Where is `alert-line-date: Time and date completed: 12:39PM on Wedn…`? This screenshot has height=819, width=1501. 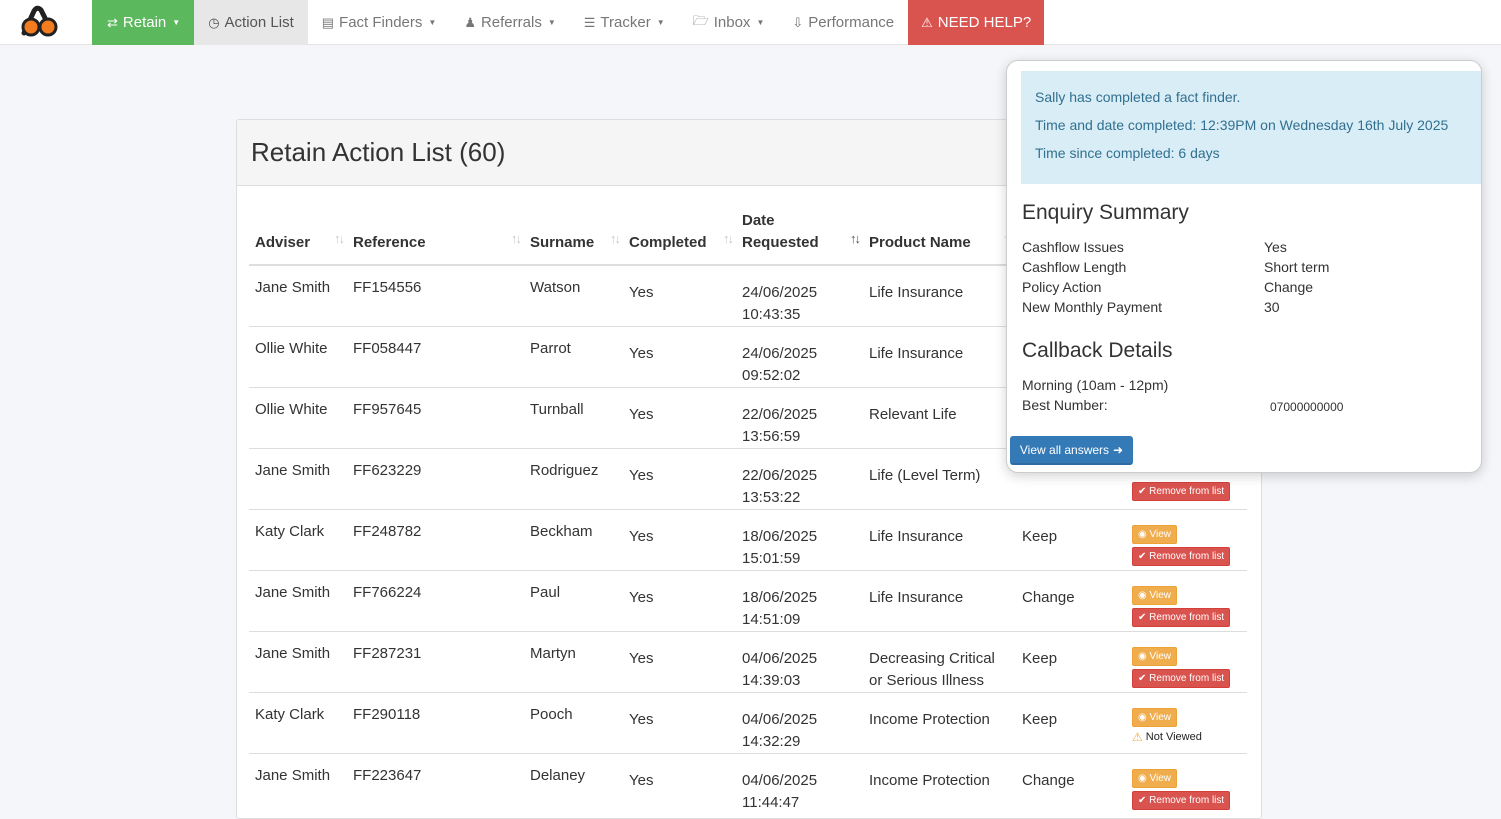 alert-line-date: Time and date completed: 12:39PM on Wedn… is located at coordinates (1242, 125).